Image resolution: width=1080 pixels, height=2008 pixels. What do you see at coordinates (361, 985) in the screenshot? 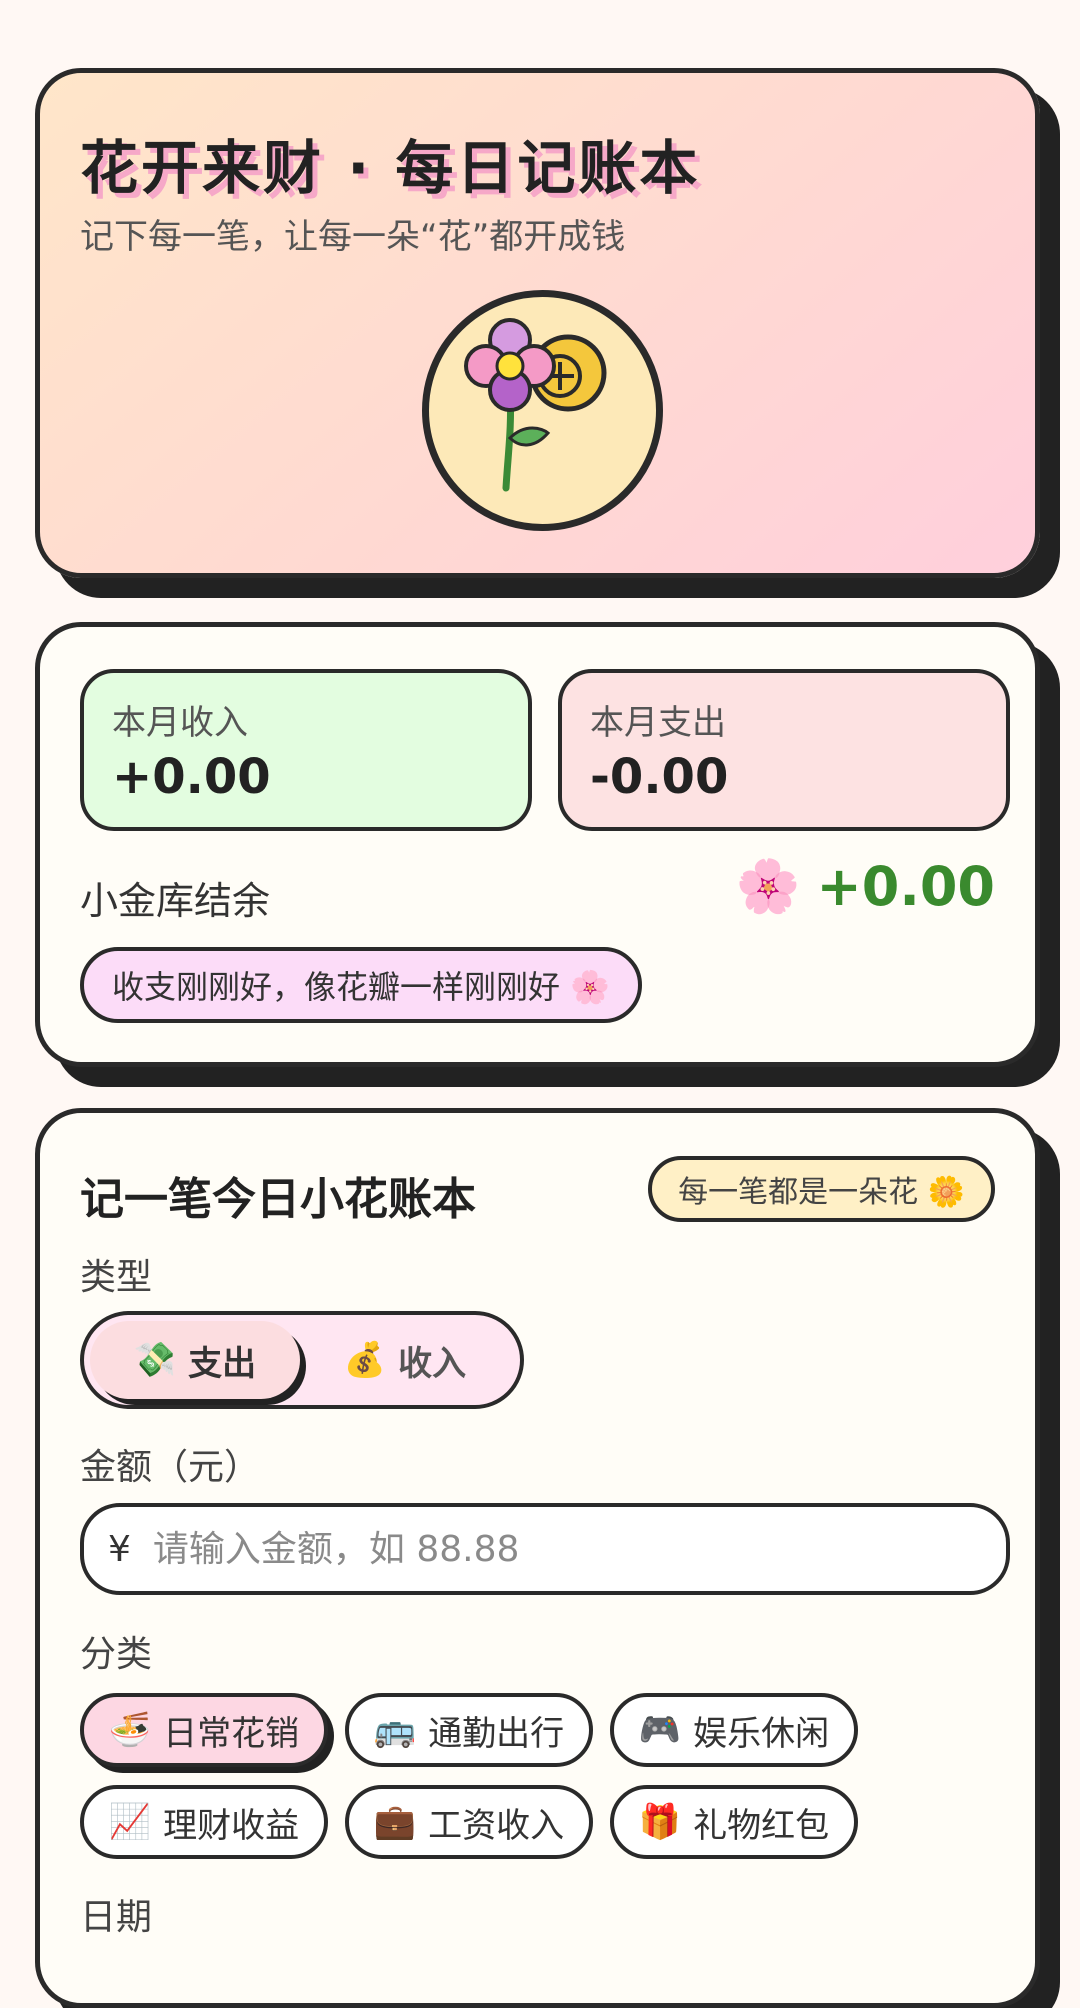
I see `balance-note: 收支刚刚好，像花瓣一样刚刚好 🌸` at bounding box center [361, 985].